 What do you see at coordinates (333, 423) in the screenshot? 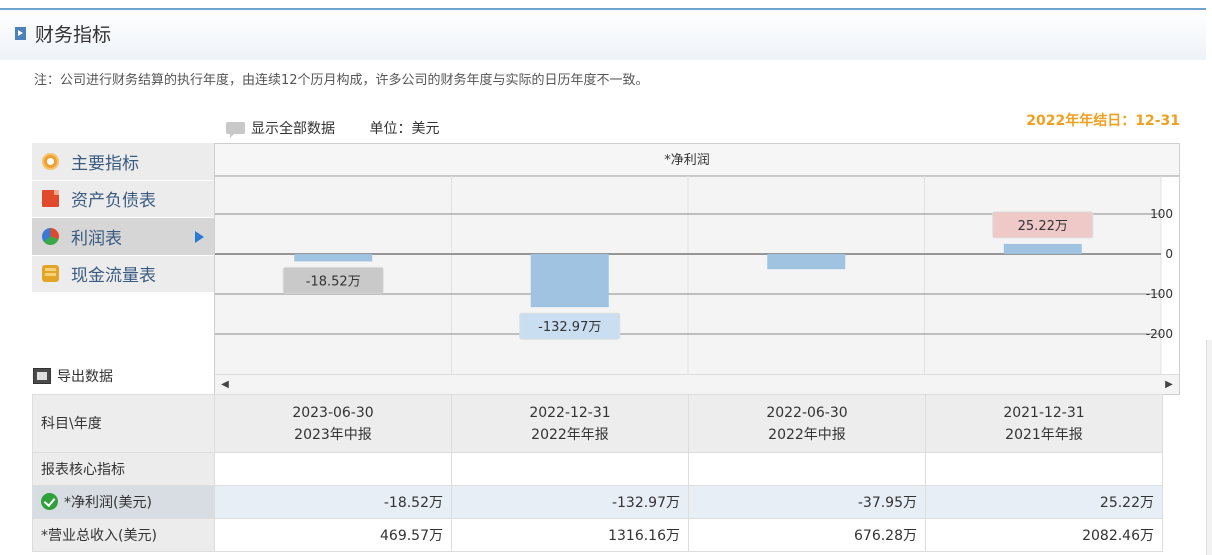
I see `column-header: 2023-06-30 2023年中报` at bounding box center [333, 423].